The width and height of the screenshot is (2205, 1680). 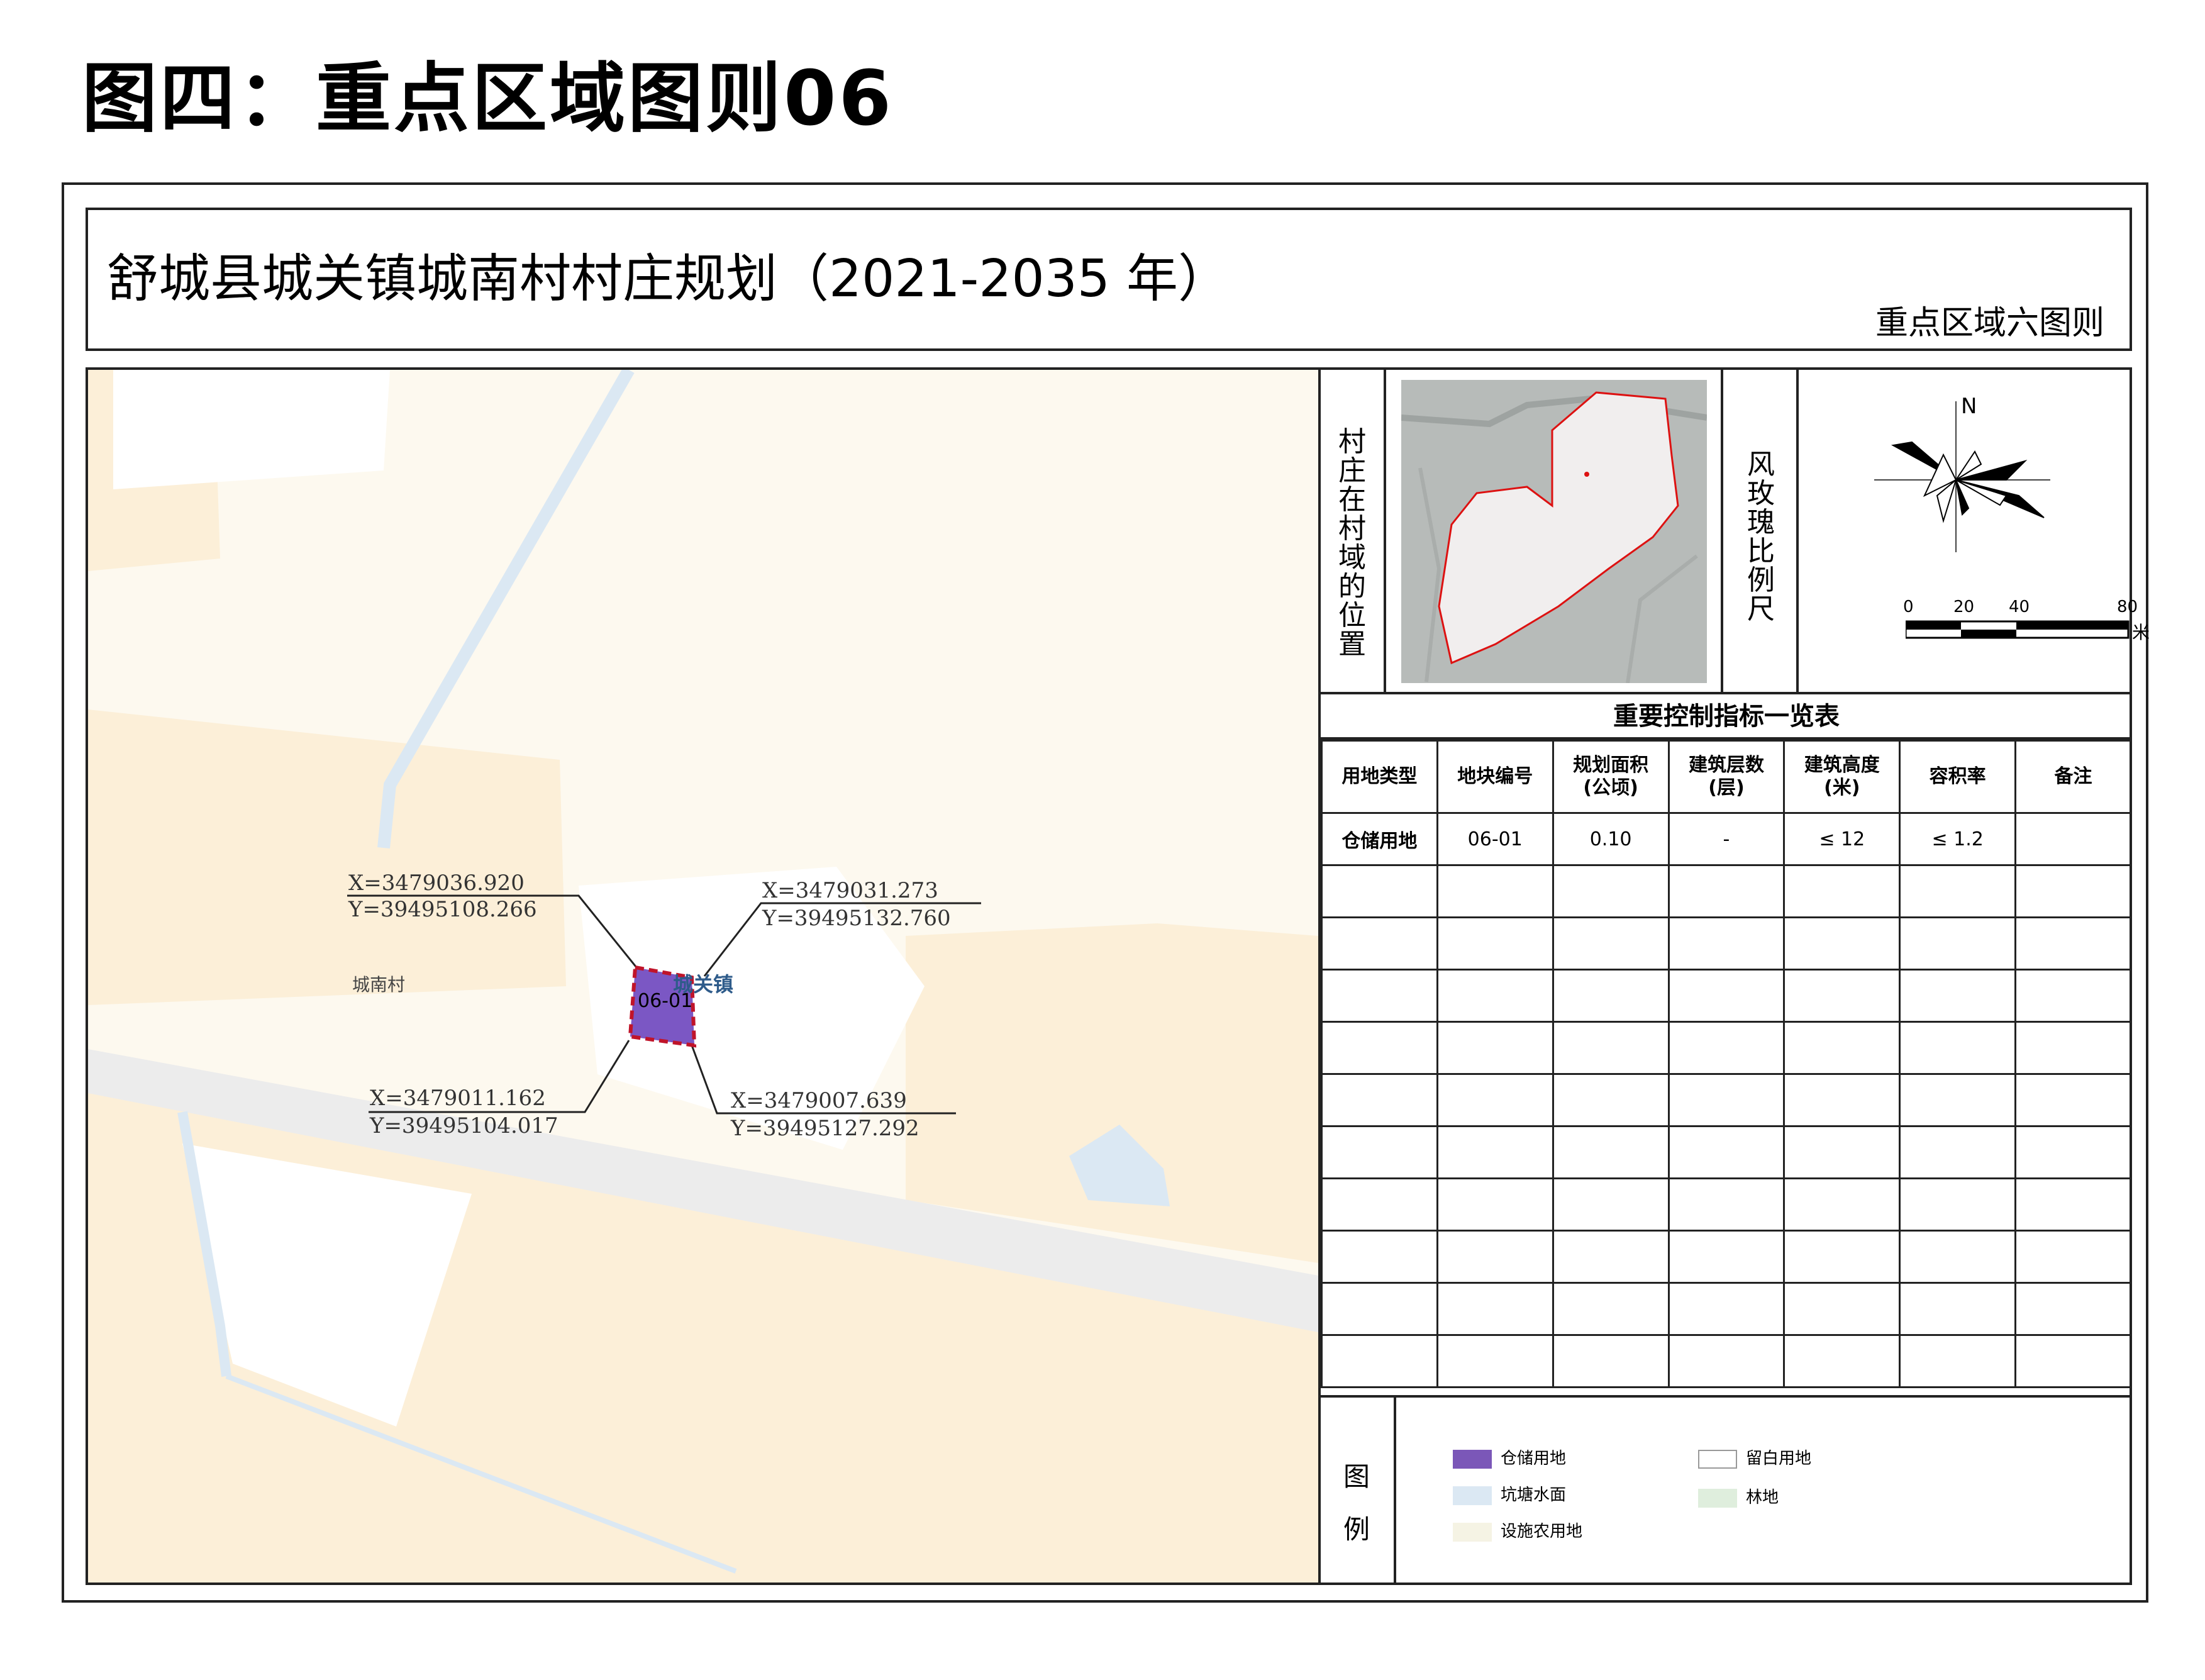 I want to click on table-cell: 06-01, so click(x=1495, y=839).